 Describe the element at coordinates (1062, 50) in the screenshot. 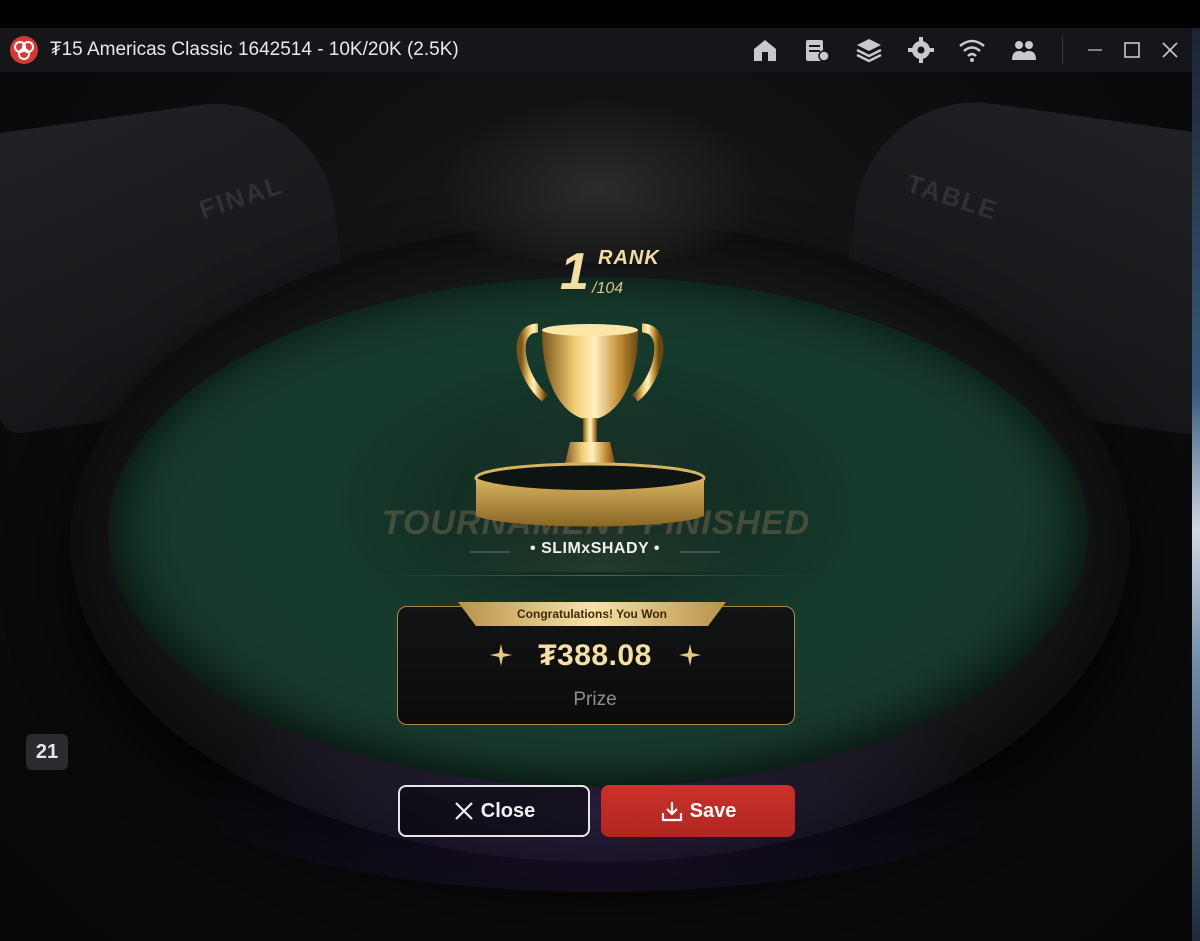

I see `titlebar-separator` at that location.